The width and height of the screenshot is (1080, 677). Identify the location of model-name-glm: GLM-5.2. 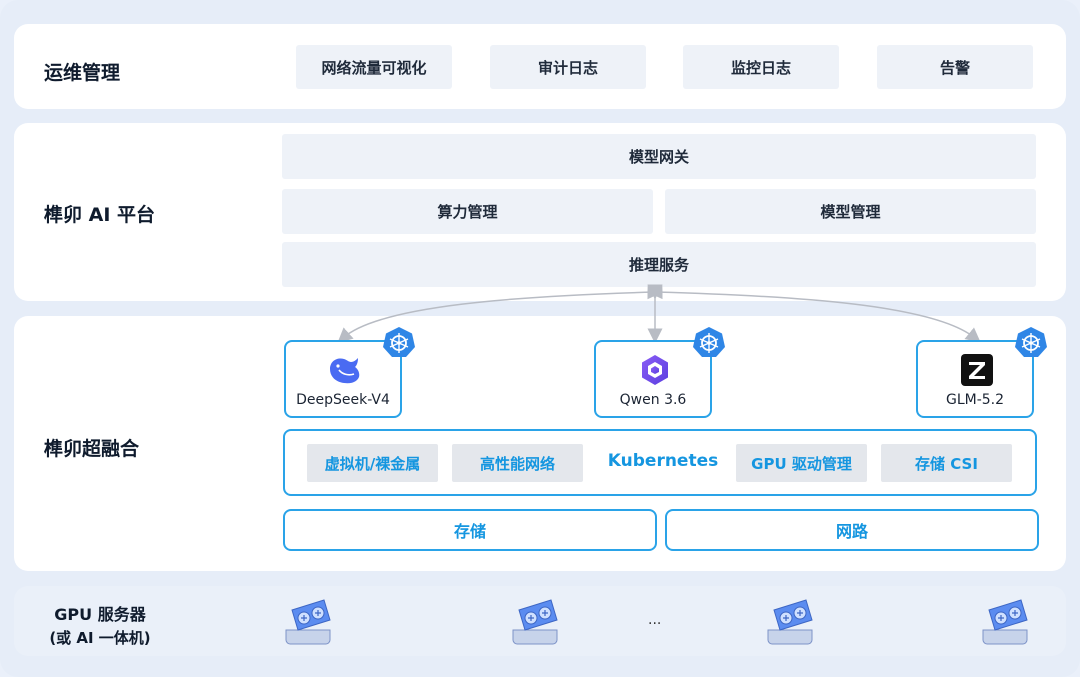
(975, 400).